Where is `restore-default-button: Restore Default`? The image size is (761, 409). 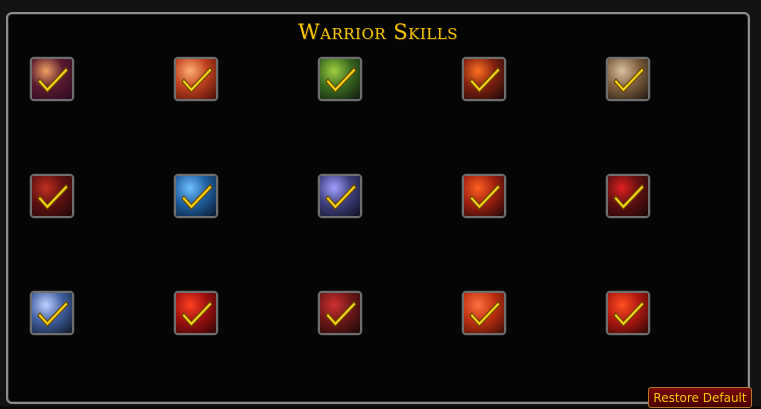
restore-default-button: Restore Default is located at coordinates (700, 397).